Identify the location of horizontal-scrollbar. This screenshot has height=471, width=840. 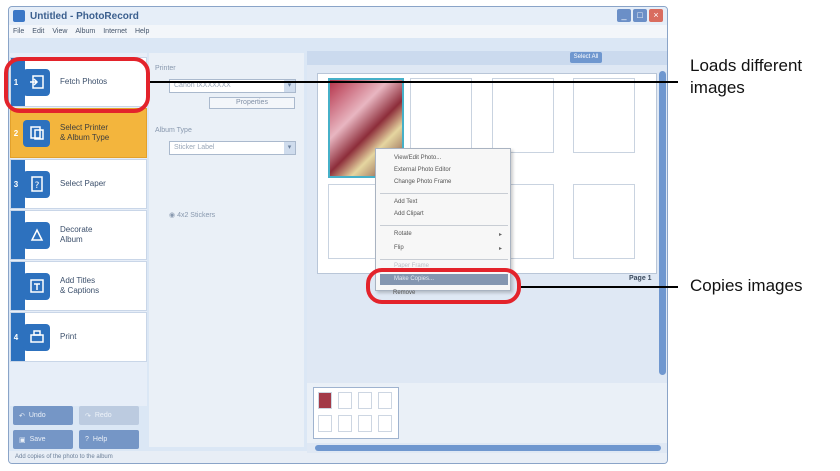
(487, 448).